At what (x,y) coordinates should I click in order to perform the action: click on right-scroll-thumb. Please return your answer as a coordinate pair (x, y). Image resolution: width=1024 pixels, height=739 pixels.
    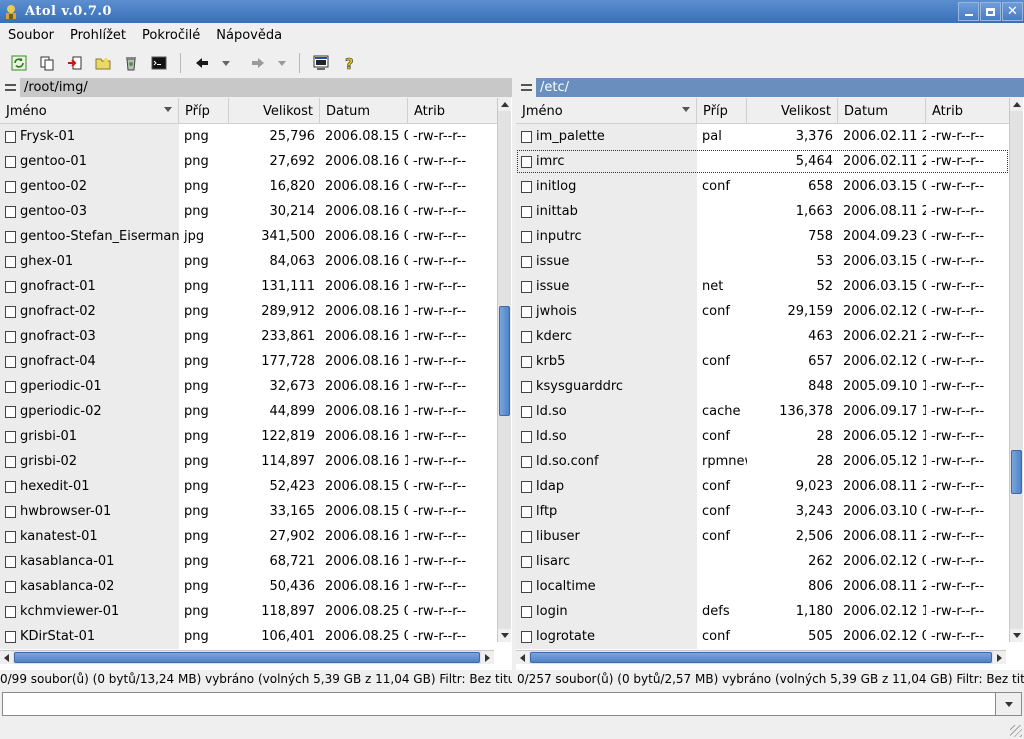
    Looking at the image, I should click on (1016, 472).